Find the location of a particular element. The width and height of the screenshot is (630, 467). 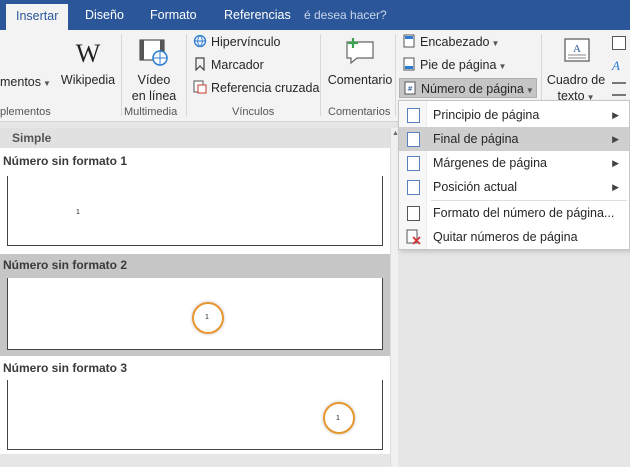

gallery-footer is located at coordinates (195, 460).